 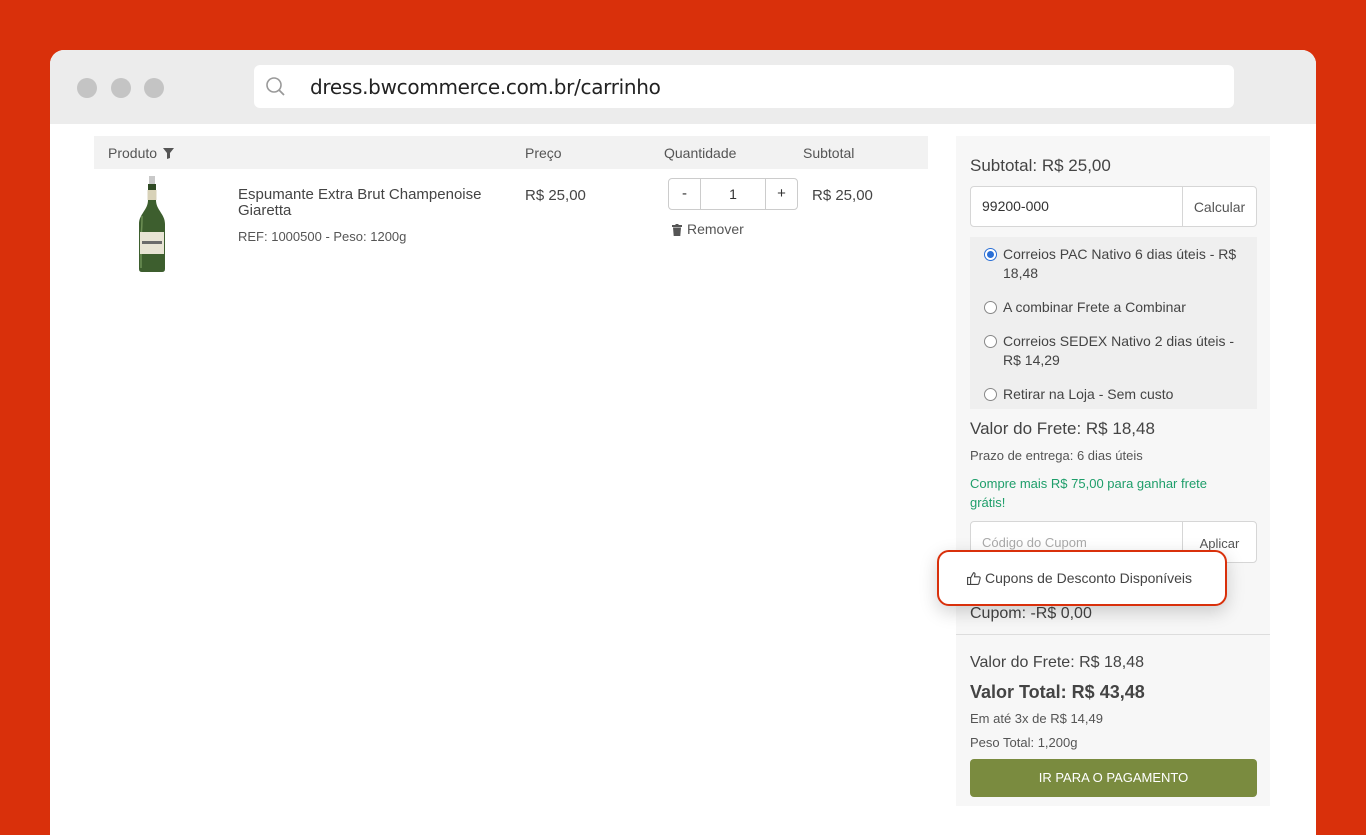 I want to click on radio-sedex, so click(x=990, y=341).